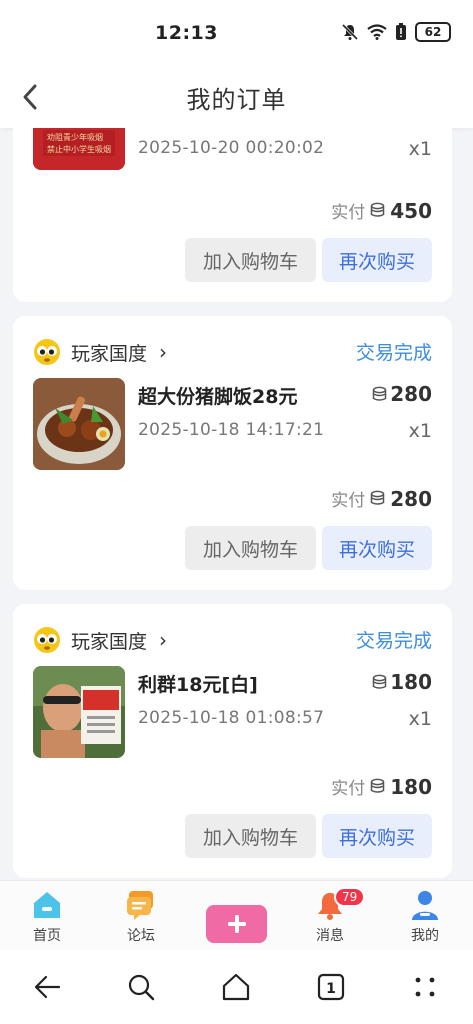 The height and width of the screenshot is (1024, 473). Describe the element at coordinates (231, 718) in the screenshot. I see `order-time: 2025-10-18 01:08:57` at that location.